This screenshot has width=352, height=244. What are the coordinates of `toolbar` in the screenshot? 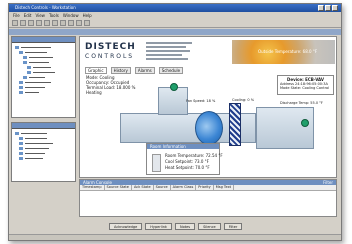 It's located at (175, 23).